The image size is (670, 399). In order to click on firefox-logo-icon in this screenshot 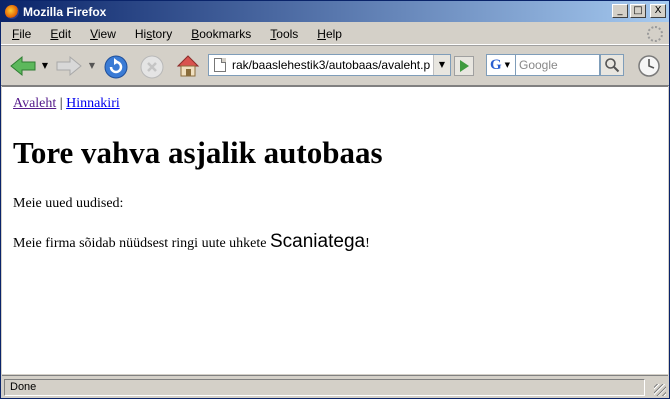, I will do `click(12, 11)`.